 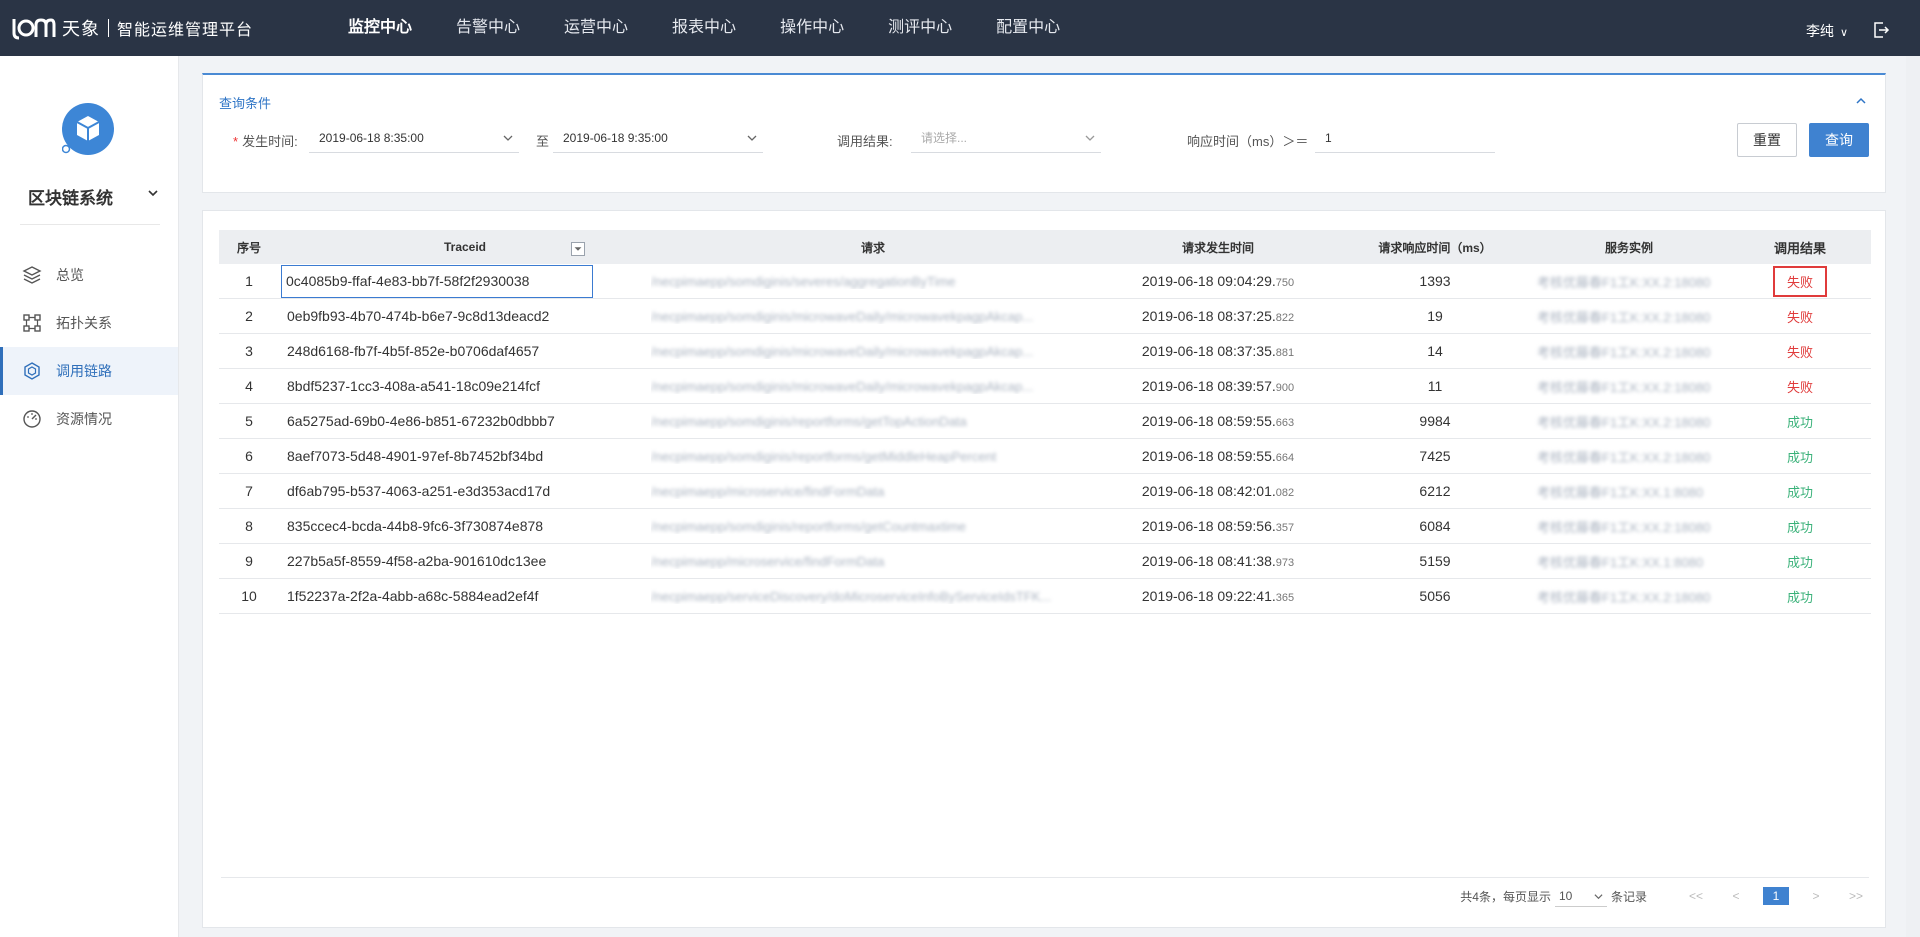 I want to click on resp-time-cell: 7425, so click(x=1435, y=456).